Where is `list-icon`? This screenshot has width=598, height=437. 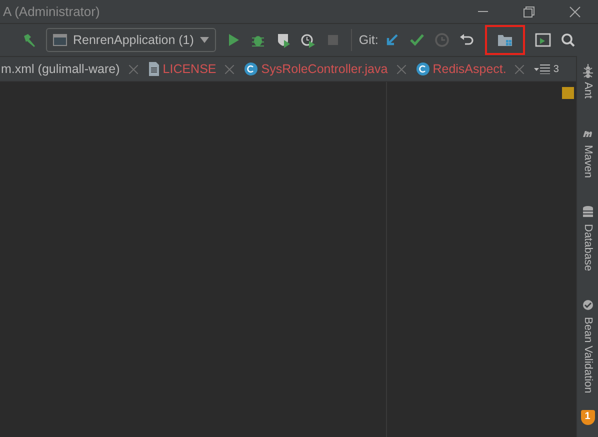
list-icon is located at coordinates (542, 69).